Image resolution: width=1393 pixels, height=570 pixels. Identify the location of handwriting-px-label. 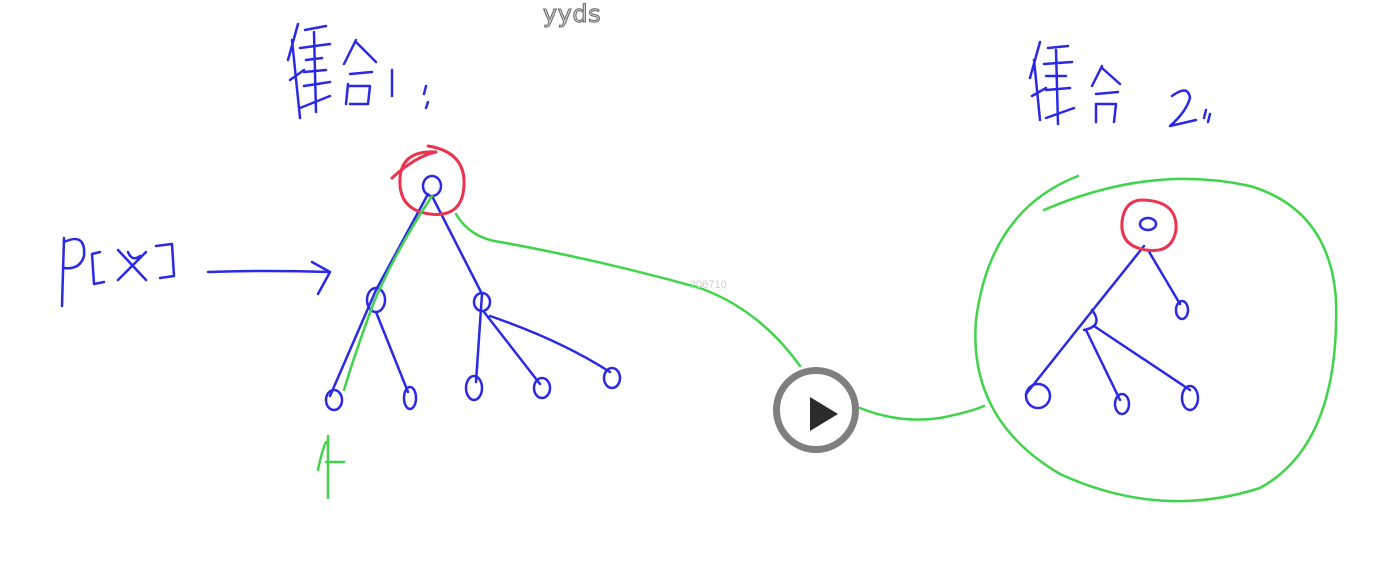
(118, 272).